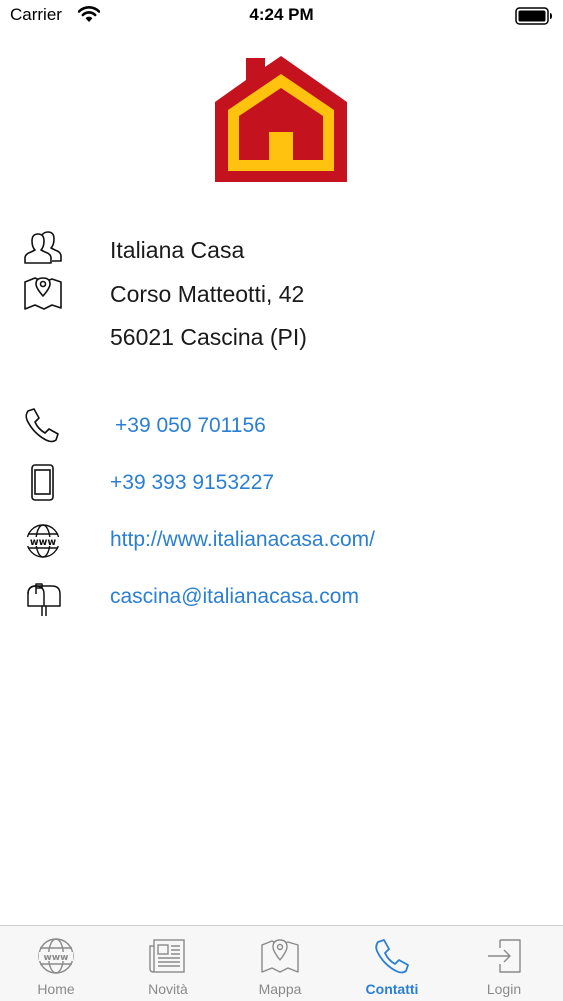 The width and height of the screenshot is (563, 1001). Describe the element at coordinates (504, 956) in the screenshot. I see `login-icon` at that location.